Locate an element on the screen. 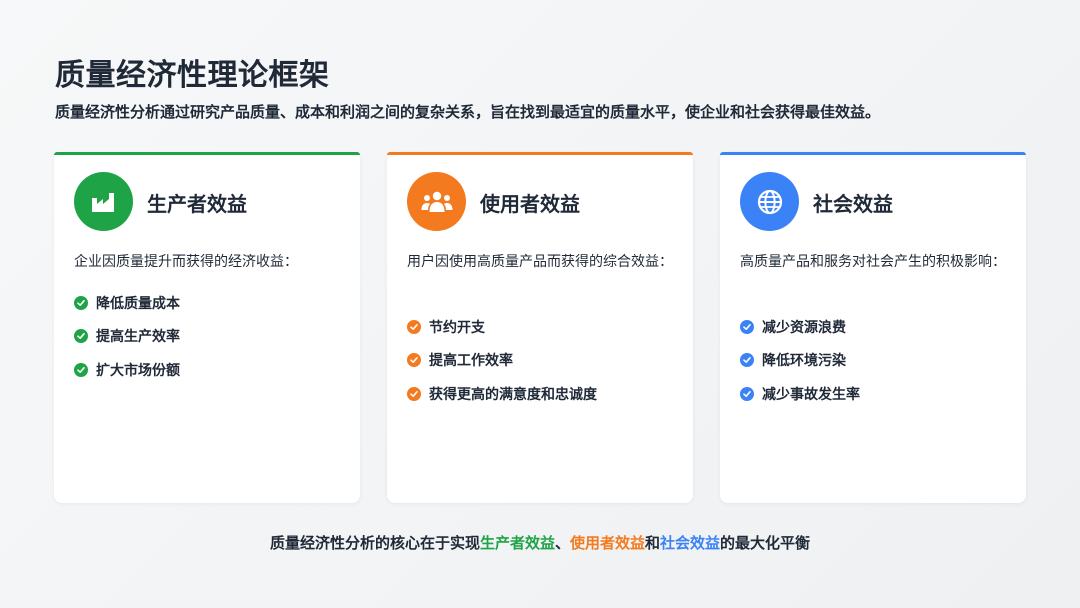 This screenshot has width=1080, height=608. card-title: 生产者效益 is located at coordinates (197, 204).